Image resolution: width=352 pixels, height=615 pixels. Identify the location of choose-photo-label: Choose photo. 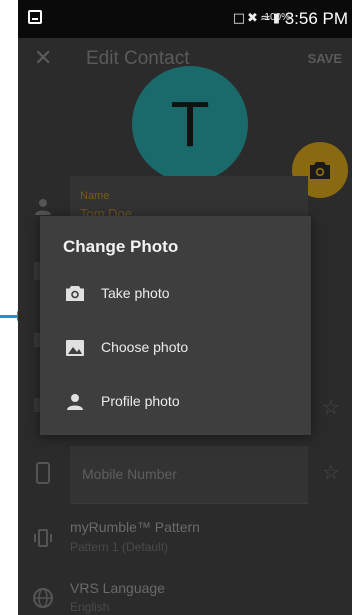
(145, 347).